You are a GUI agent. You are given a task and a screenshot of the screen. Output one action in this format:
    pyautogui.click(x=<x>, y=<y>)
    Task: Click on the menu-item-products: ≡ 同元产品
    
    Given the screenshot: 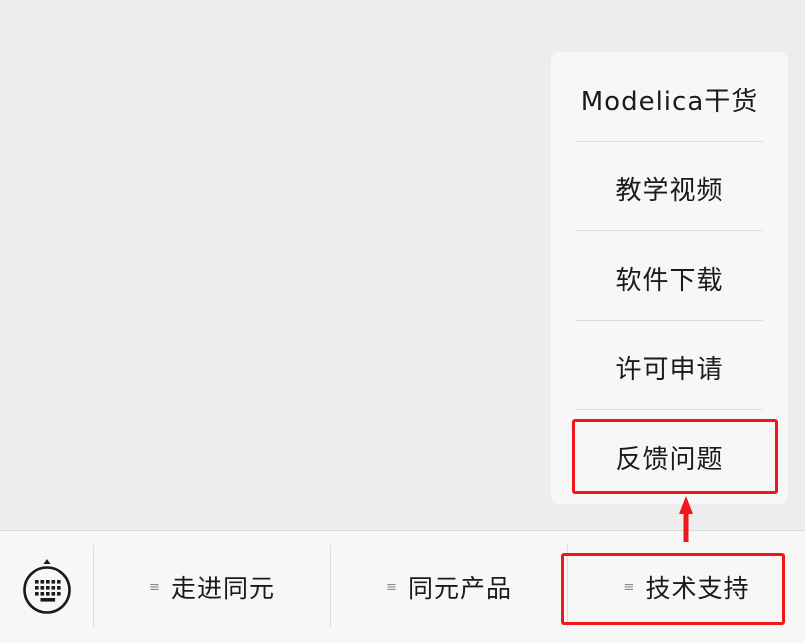 What is the action you would take?
    pyautogui.click(x=449, y=587)
    